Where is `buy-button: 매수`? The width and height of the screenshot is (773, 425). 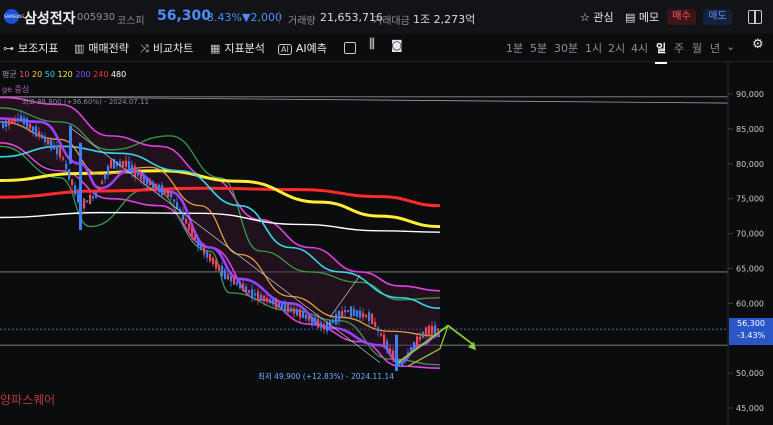
buy-button: 매수 is located at coordinates (681, 17).